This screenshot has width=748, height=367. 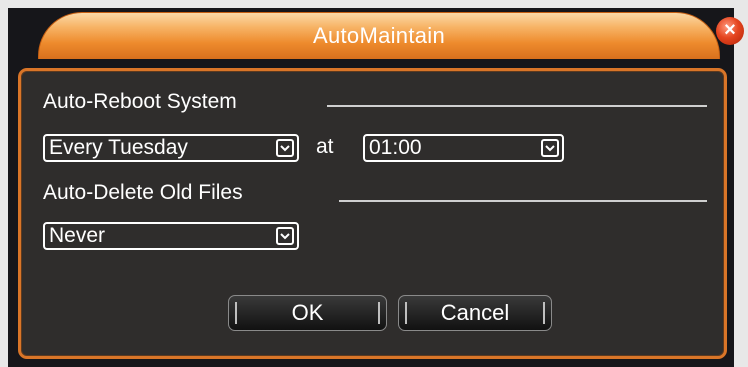 What do you see at coordinates (523, 201) in the screenshot?
I see `delete-section-divider` at bounding box center [523, 201].